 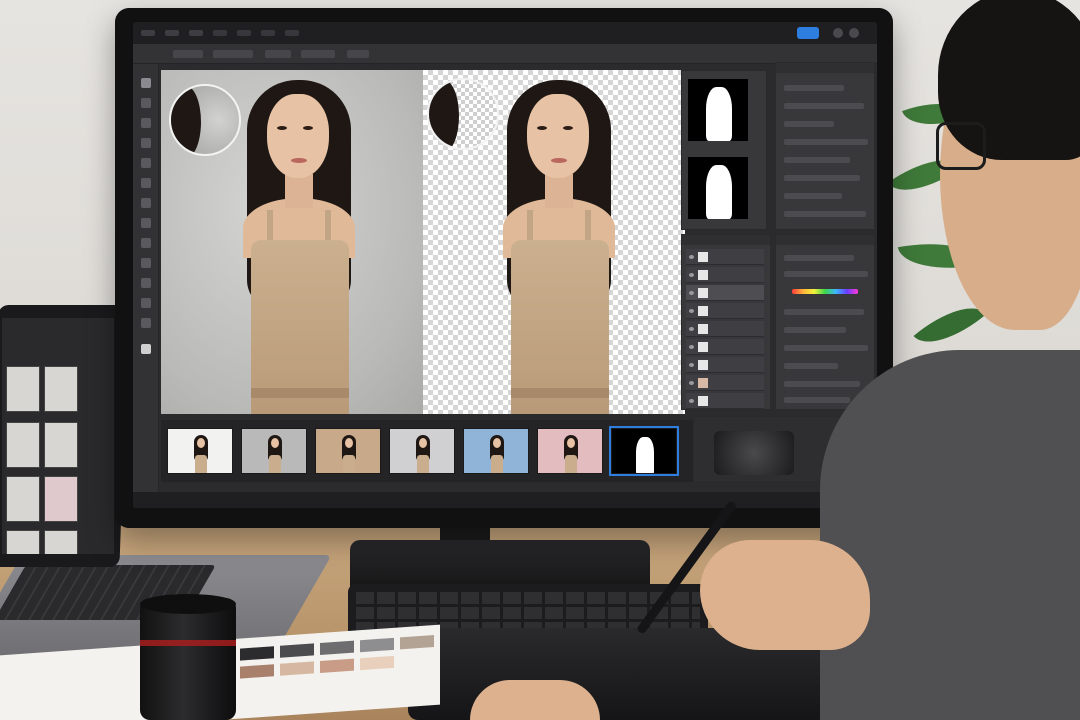 I want to click on color-swatch-icon, so click(x=146, y=349).